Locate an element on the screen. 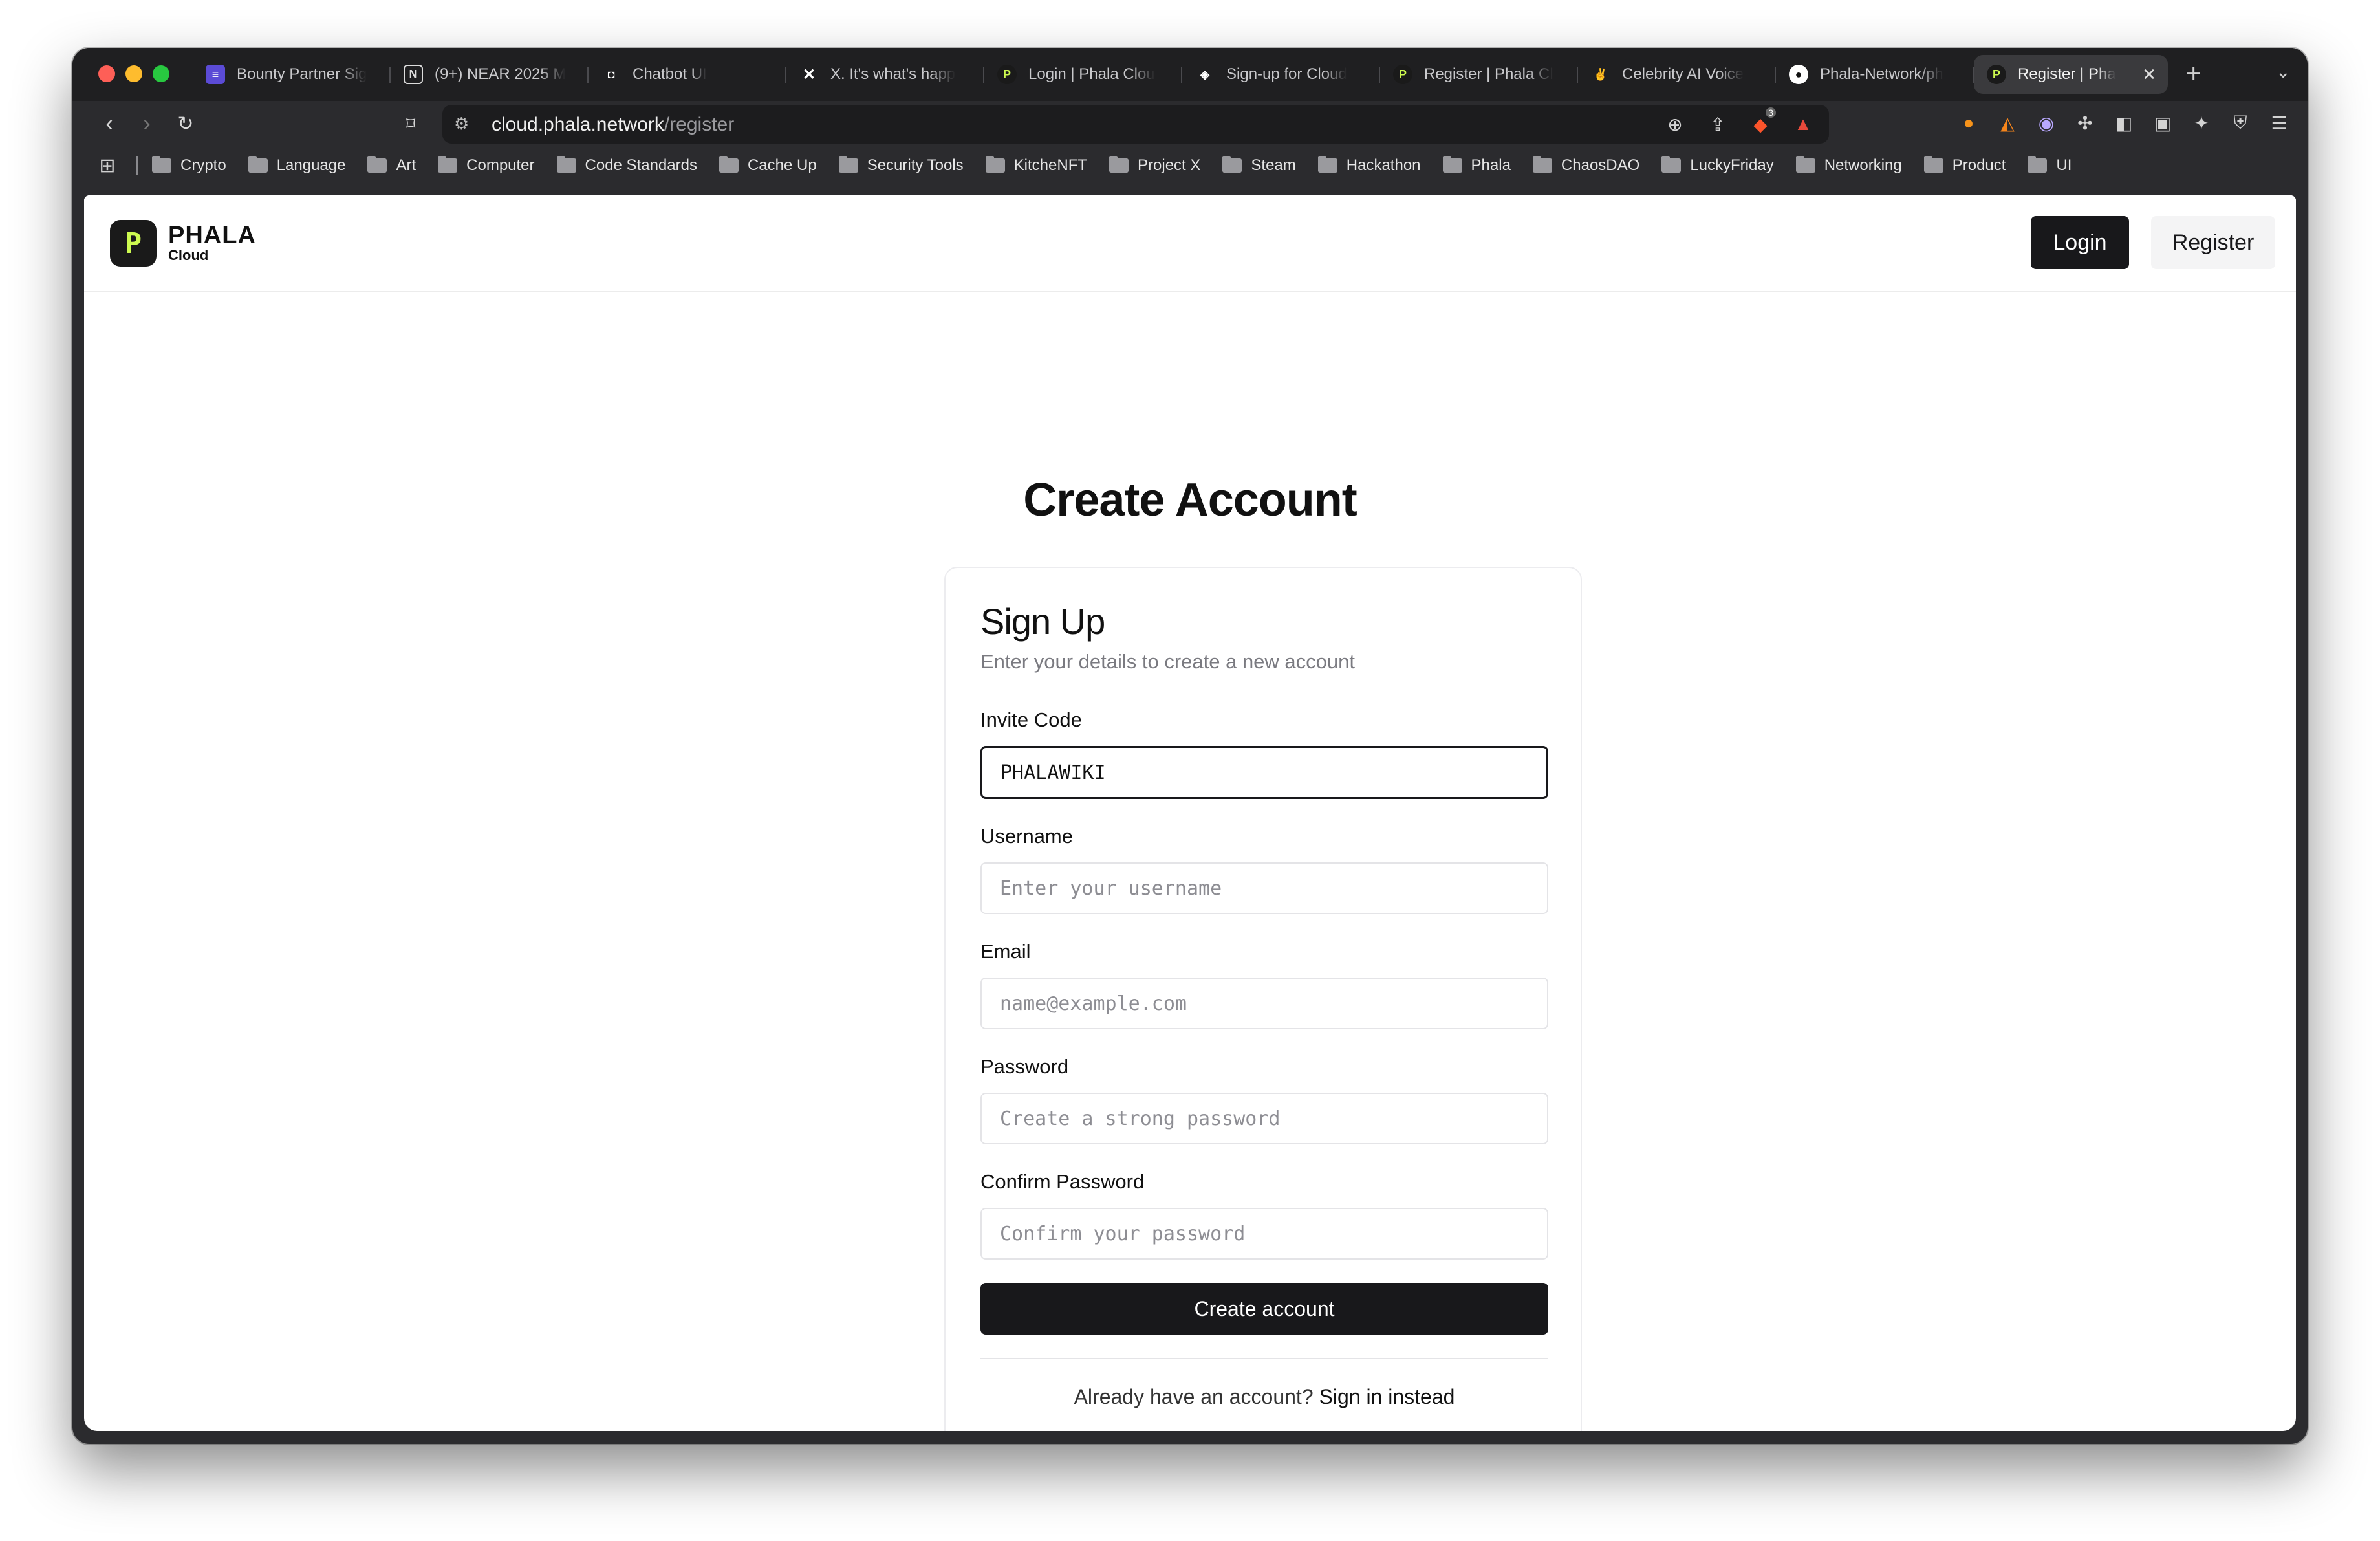 This screenshot has height=1541, width=2380. bookmark-folder: Project X is located at coordinates (1154, 165).